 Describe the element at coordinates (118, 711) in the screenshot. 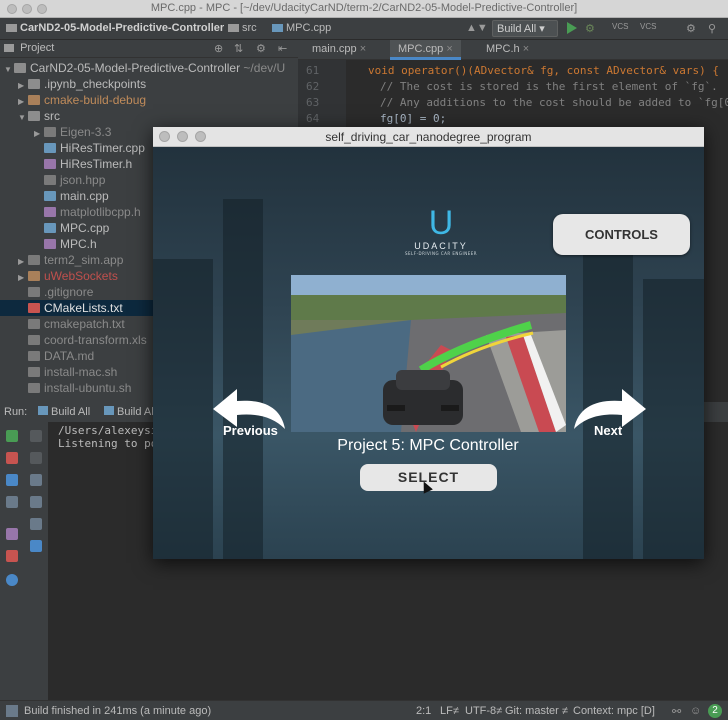

I see `status-message: Build finished in 241ms (a minute ago)` at that location.